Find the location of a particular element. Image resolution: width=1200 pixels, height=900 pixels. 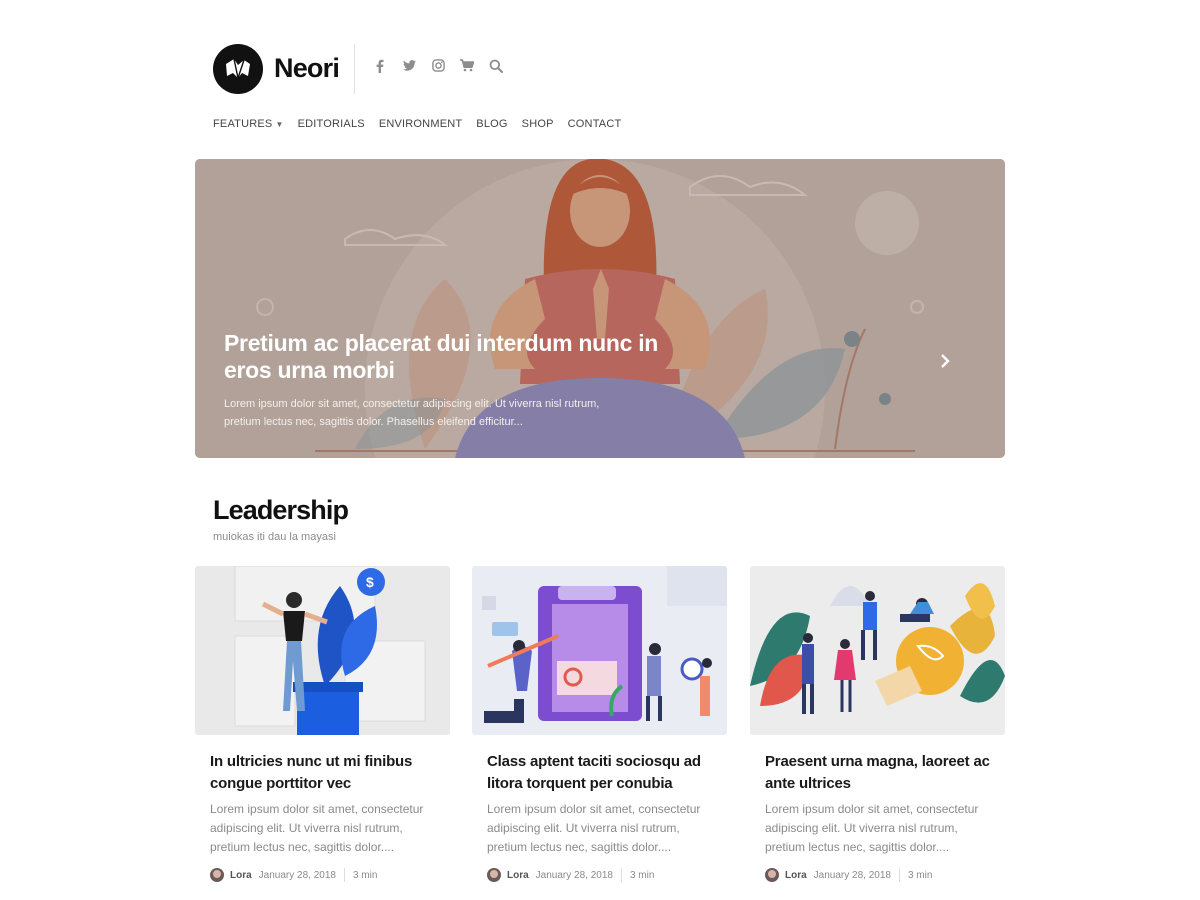

social-links is located at coordinates (438, 67).